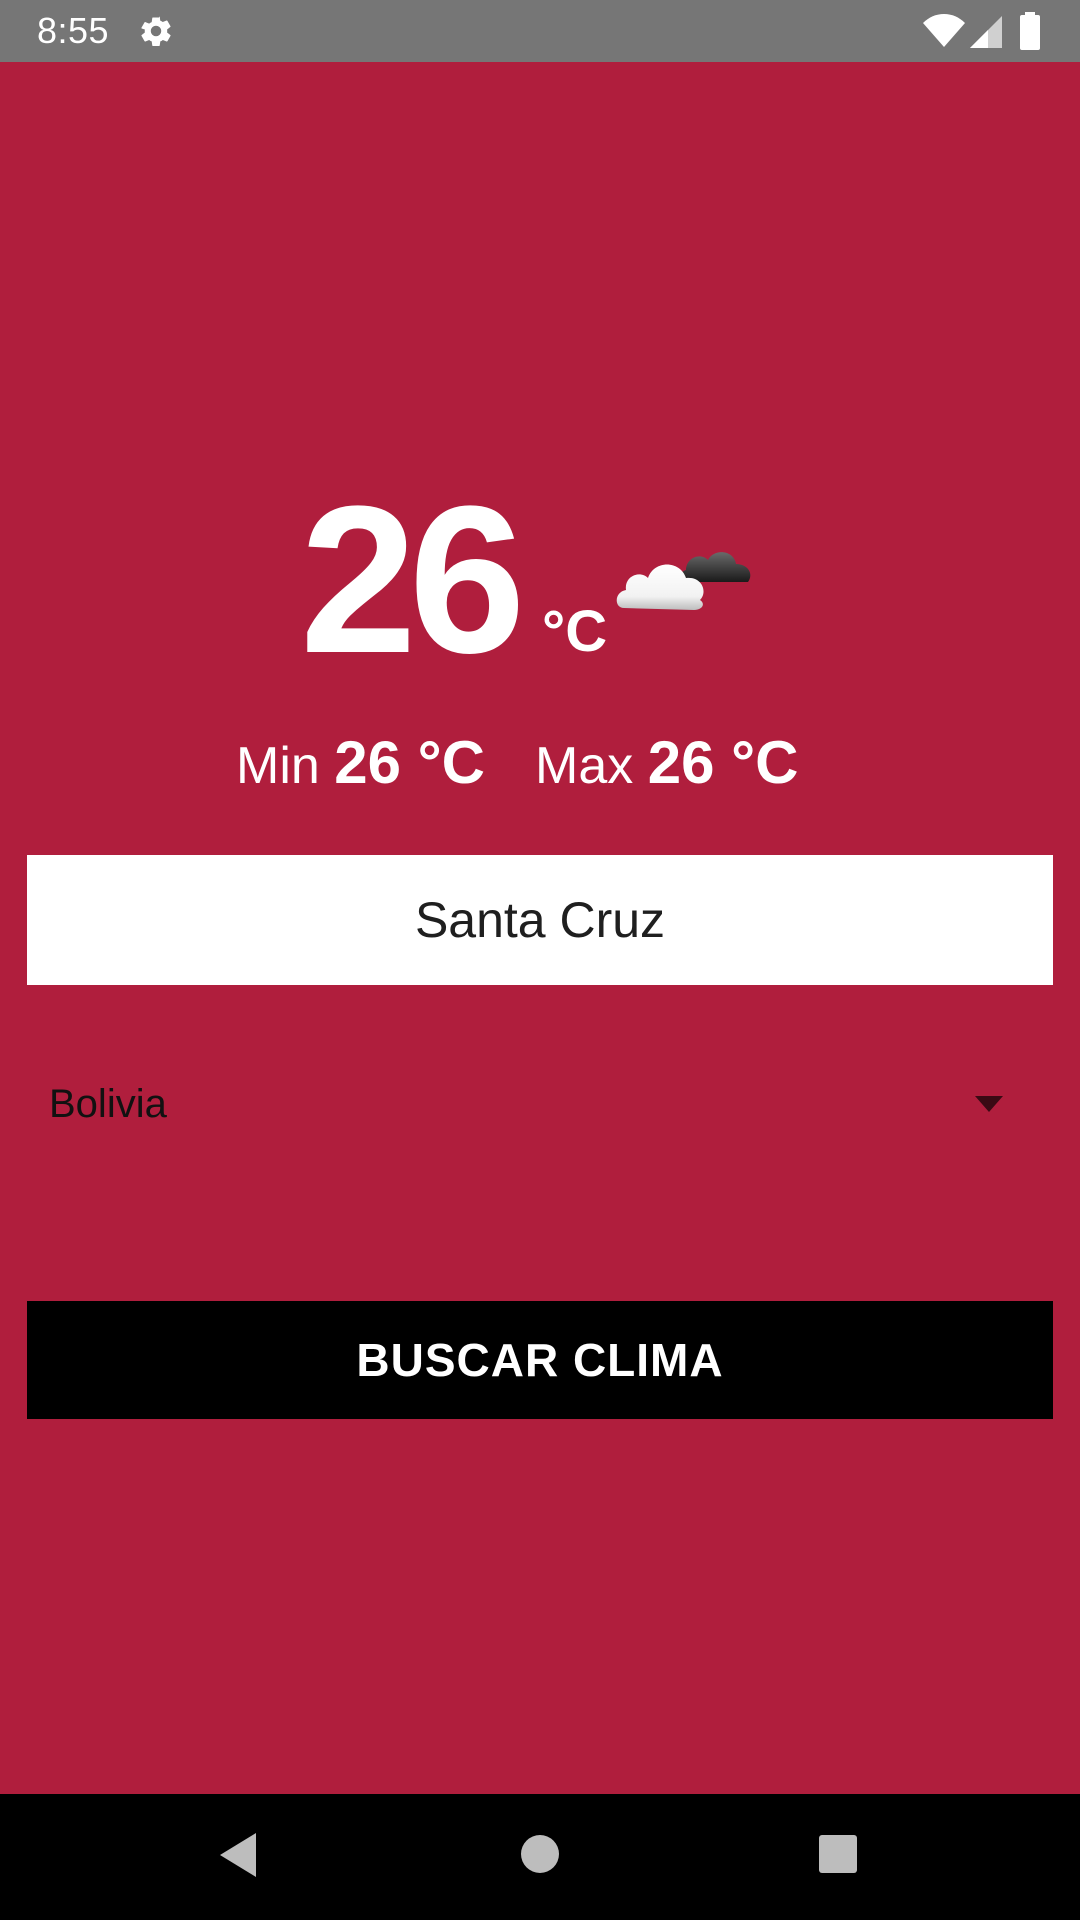  I want to click on dropdown-arrow-icon, so click(989, 1104).